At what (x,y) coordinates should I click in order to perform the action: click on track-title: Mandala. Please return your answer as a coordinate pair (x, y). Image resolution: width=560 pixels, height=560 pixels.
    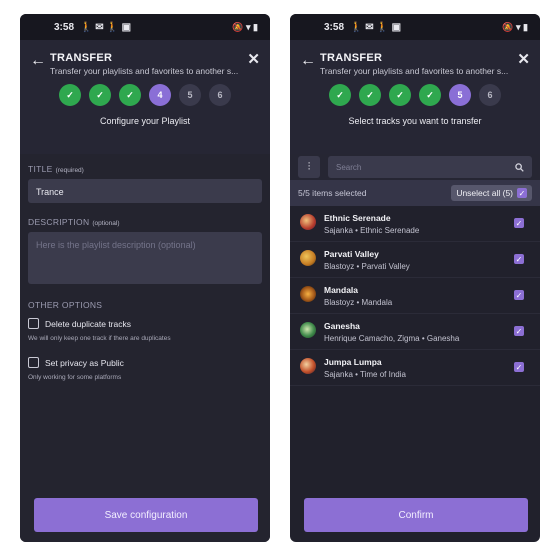
    Looking at the image, I should click on (341, 290).